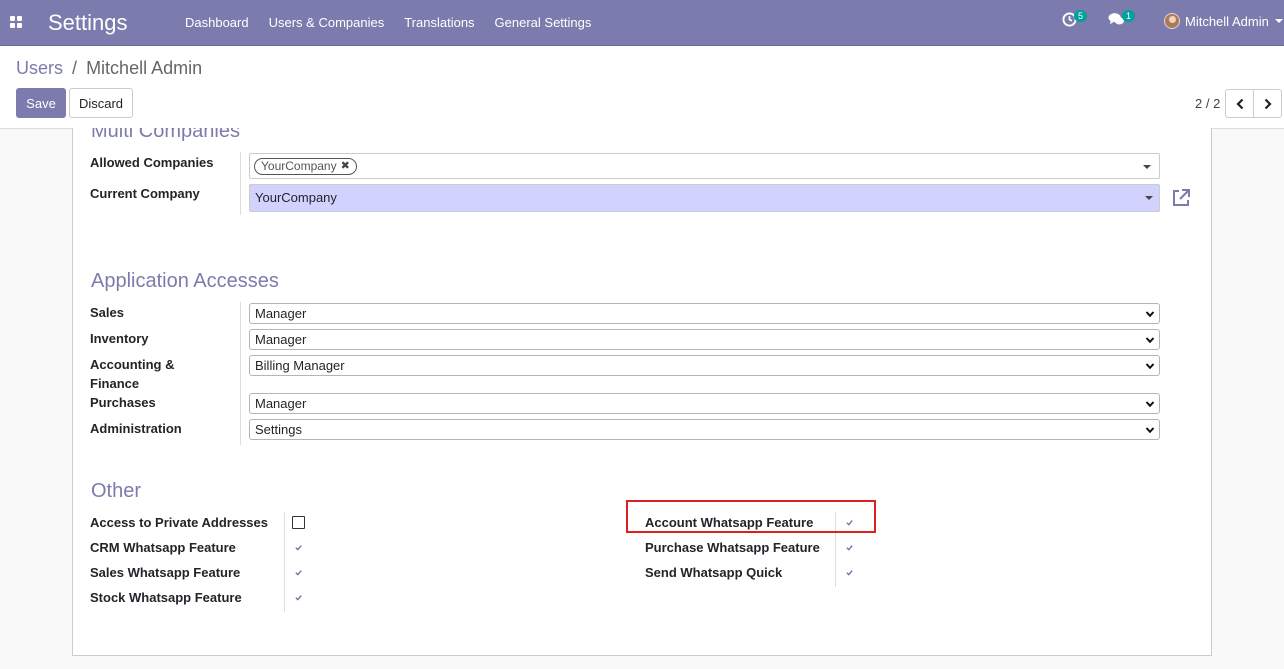  I want to click on section-title-other: Other, so click(116, 491).